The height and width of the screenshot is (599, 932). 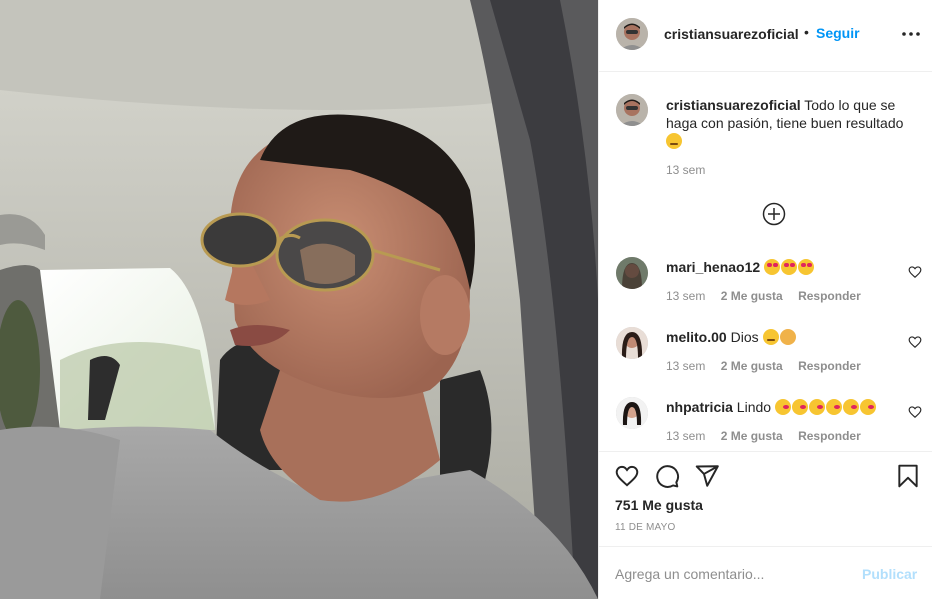 I want to click on author-avatar, so click(x=632, y=34).